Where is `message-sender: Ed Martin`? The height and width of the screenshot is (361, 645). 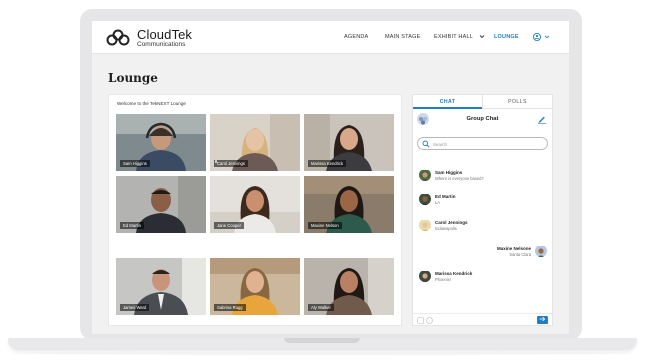
message-sender: Ed Martin is located at coordinates (445, 196).